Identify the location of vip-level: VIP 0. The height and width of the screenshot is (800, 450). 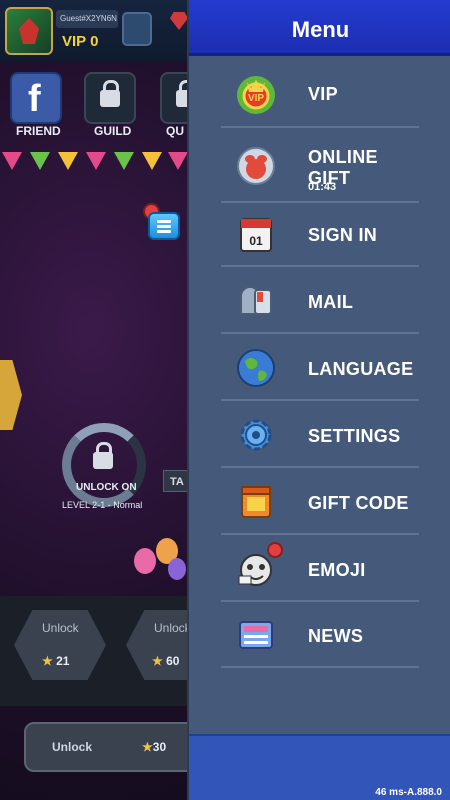
(80, 41).